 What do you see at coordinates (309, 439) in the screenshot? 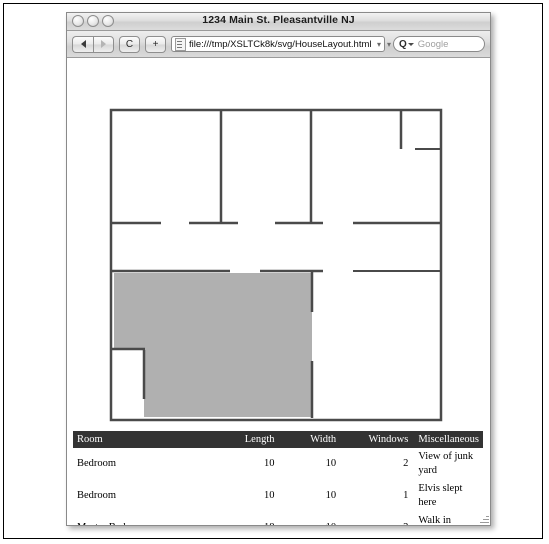
I see `column-header-width: Width` at bounding box center [309, 439].